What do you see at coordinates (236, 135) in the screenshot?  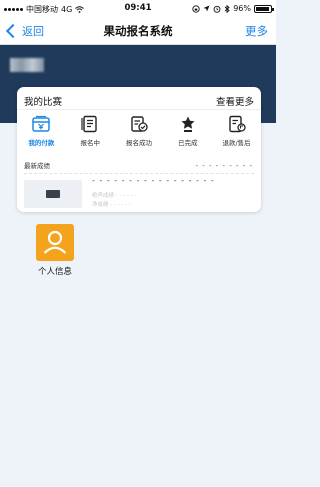 I see `tab-refund: 退款/售后` at bounding box center [236, 135].